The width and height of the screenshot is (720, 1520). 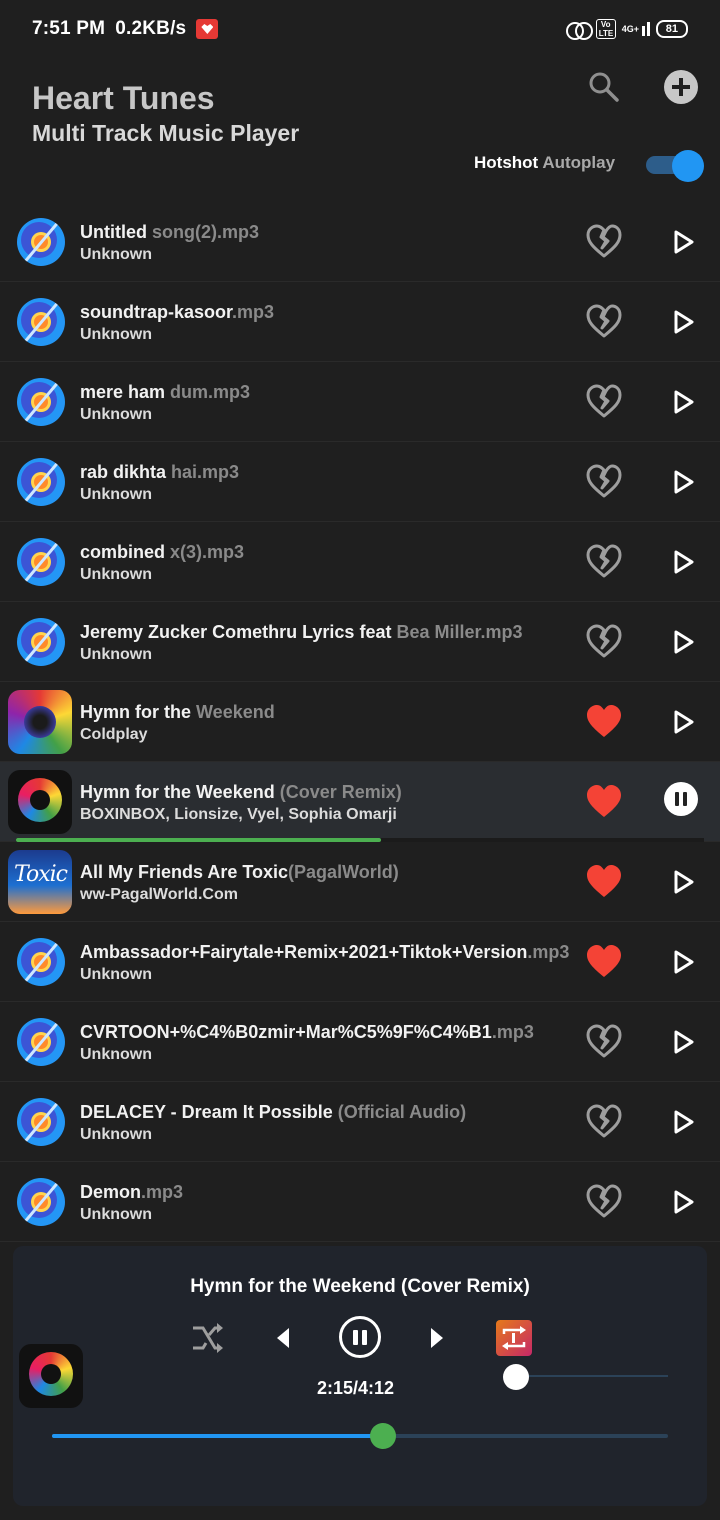 What do you see at coordinates (114, 734) in the screenshot?
I see `track-artist: Coldplay` at bounding box center [114, 734].